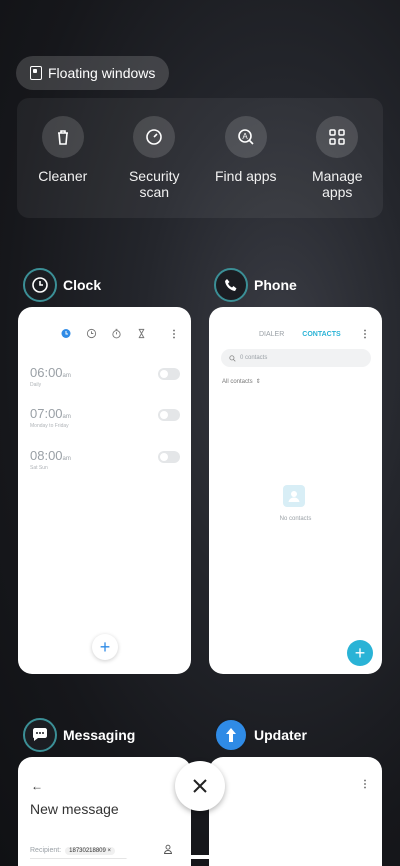  Describe the element at coordinates (231, 735) in the screenshot. I see `updater-icon` at that location.